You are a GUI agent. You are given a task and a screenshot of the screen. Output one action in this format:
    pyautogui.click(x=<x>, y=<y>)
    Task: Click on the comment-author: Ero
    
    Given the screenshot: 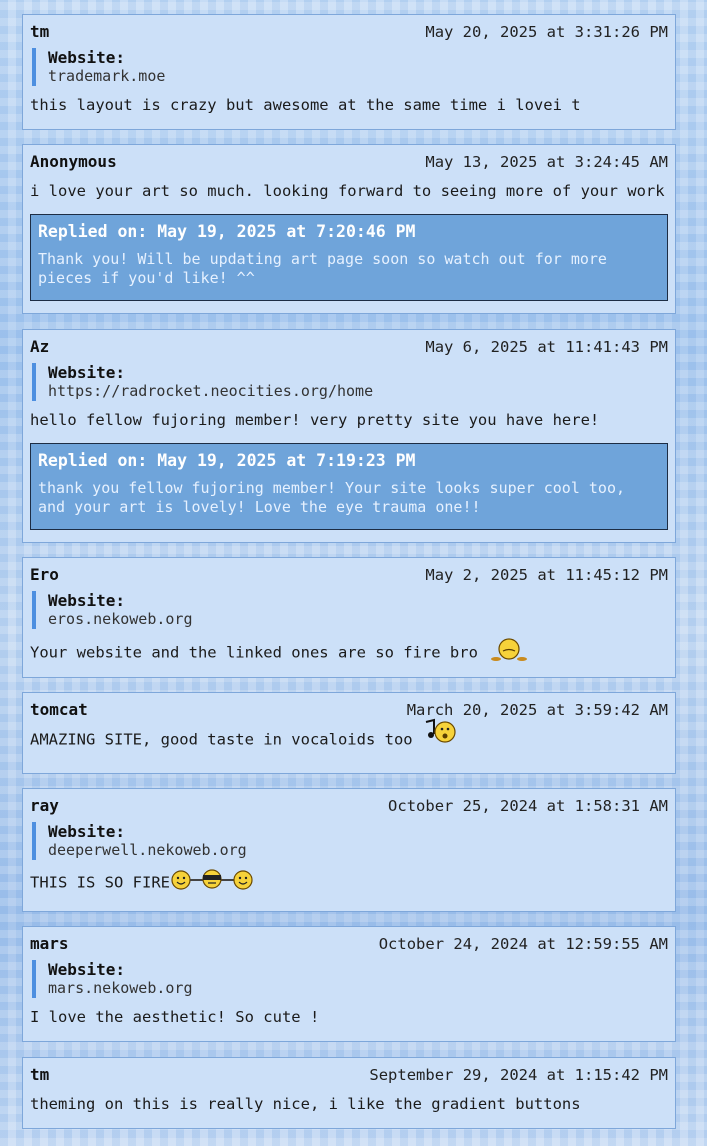 What is the action you would take?
    pyautogui.click(x=44, y=574)
    